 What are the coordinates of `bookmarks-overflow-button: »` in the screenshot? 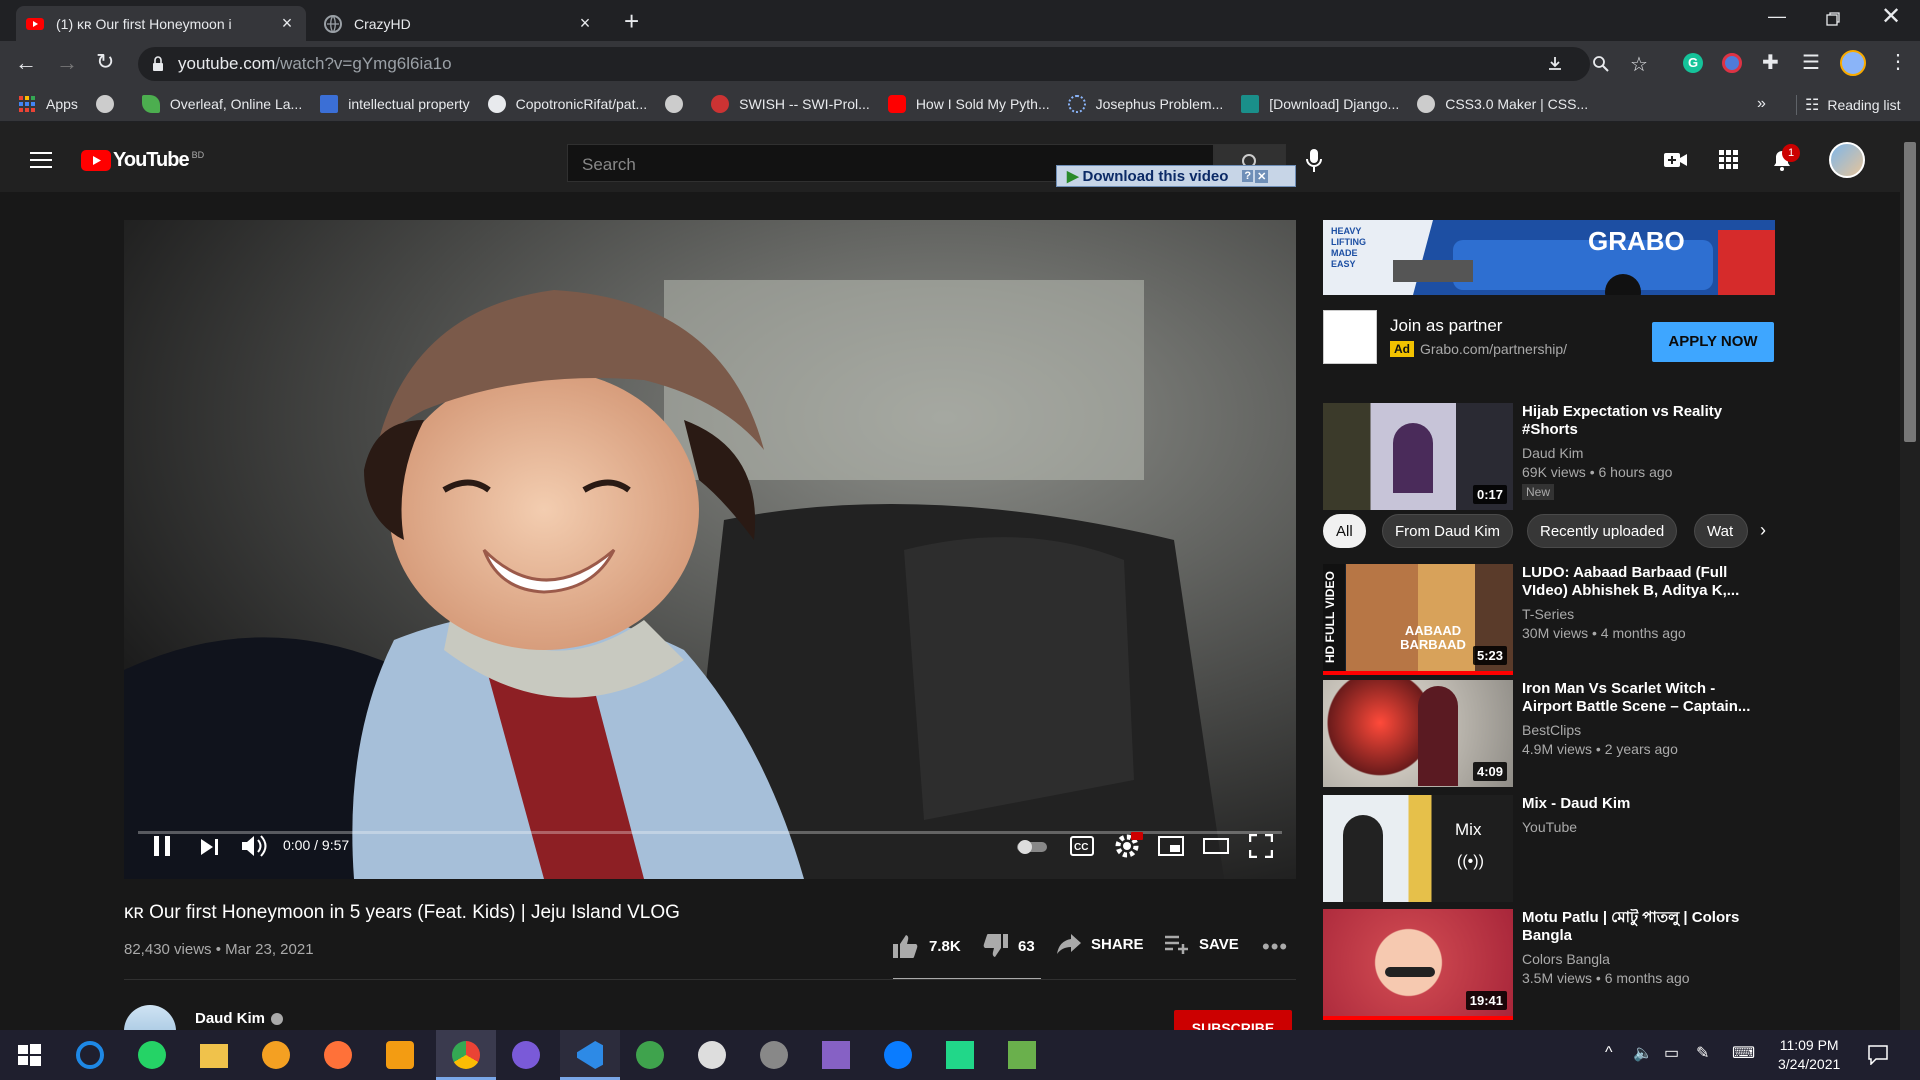 It's located at (1761, 104).